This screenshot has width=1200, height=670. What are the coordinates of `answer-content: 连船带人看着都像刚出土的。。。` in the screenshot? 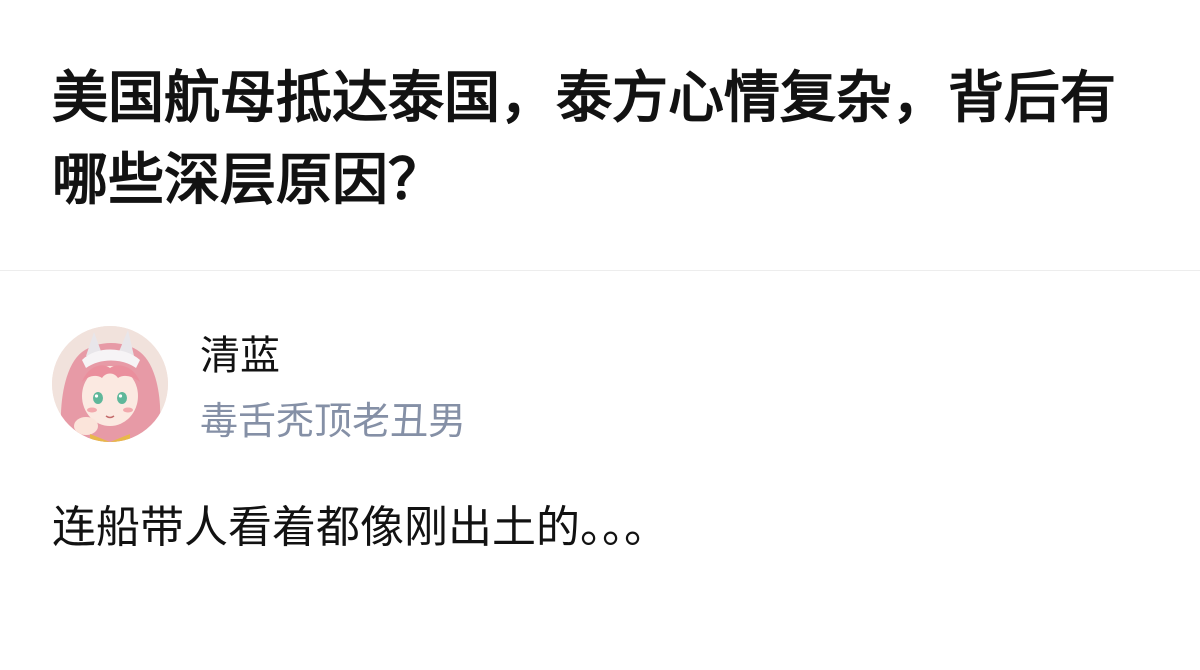 It's located at (360, 527).